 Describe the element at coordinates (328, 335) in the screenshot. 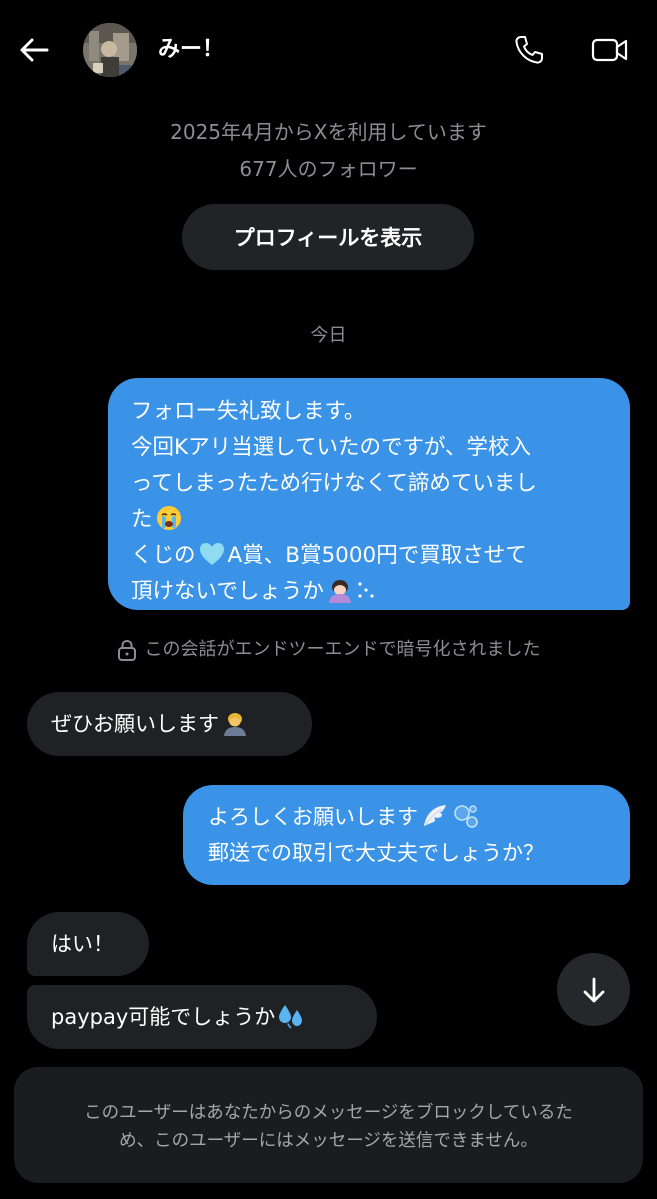

I see `date-divider: 今日` at that location.